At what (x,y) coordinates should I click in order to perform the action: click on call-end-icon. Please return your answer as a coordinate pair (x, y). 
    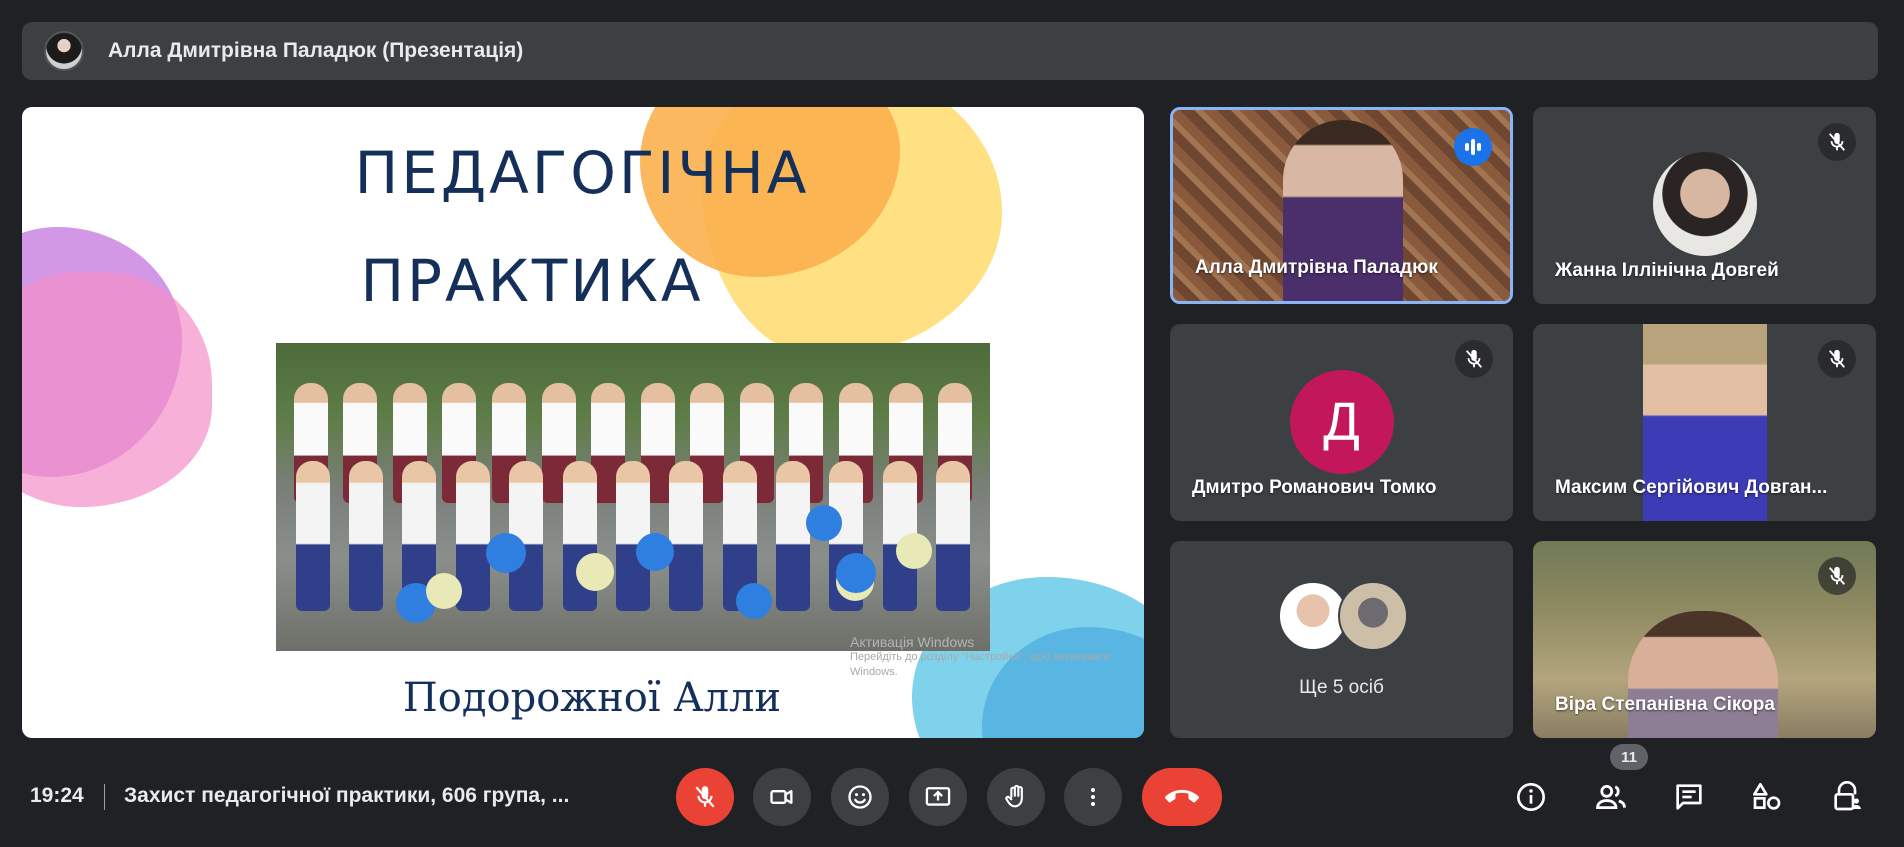
    Looking at the image, I should click on (1182, 796).